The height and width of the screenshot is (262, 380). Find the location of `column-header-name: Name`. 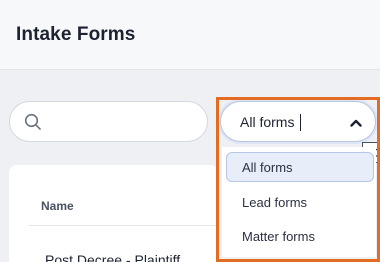

column-header-name: Name is located at coordinates (57, 206).